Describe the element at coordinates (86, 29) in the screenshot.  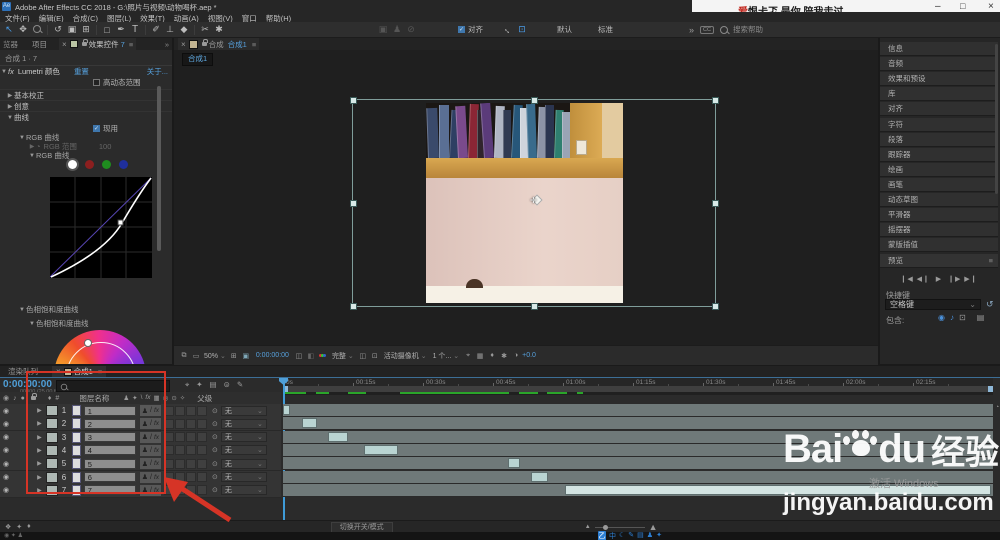
I see `pan-behind-tool-icon: ⊞` at that location.